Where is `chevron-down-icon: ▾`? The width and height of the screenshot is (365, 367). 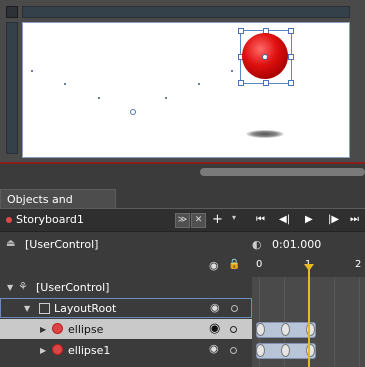 chevron-down-icon: ▾ is located at coordinates (234, 217).